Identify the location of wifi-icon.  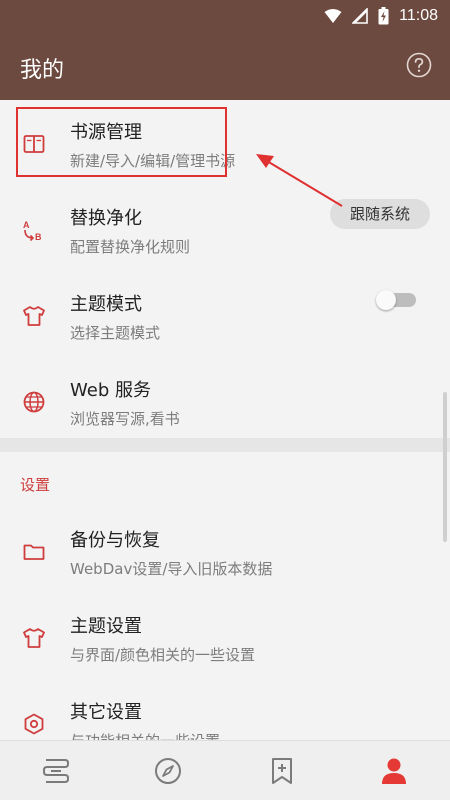
(333, 16).